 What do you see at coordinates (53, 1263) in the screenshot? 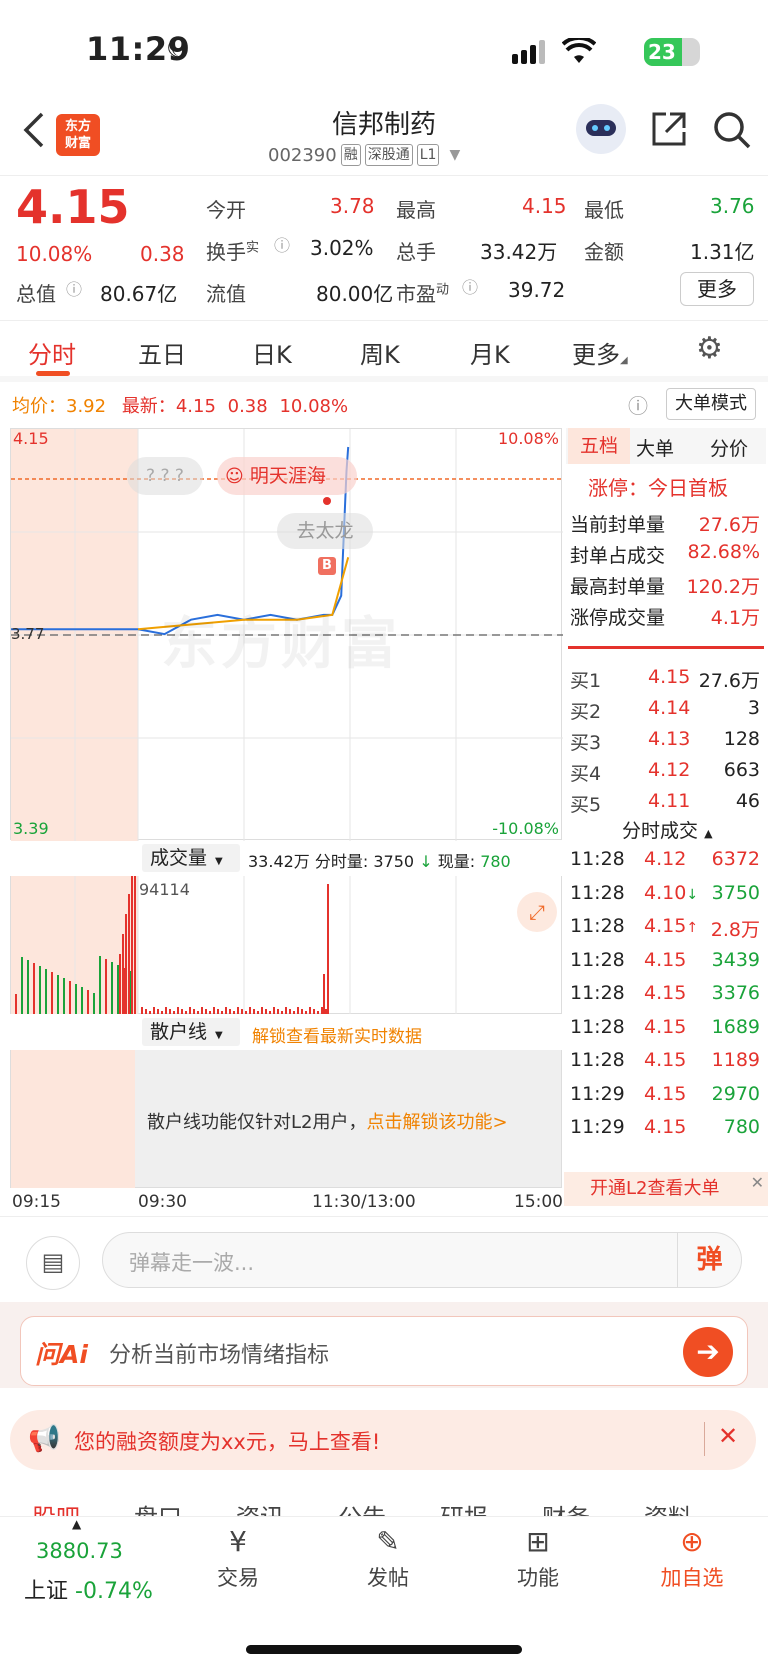
I see `danmu-settings-icon: ▤` at bounding box center [53, 1263].